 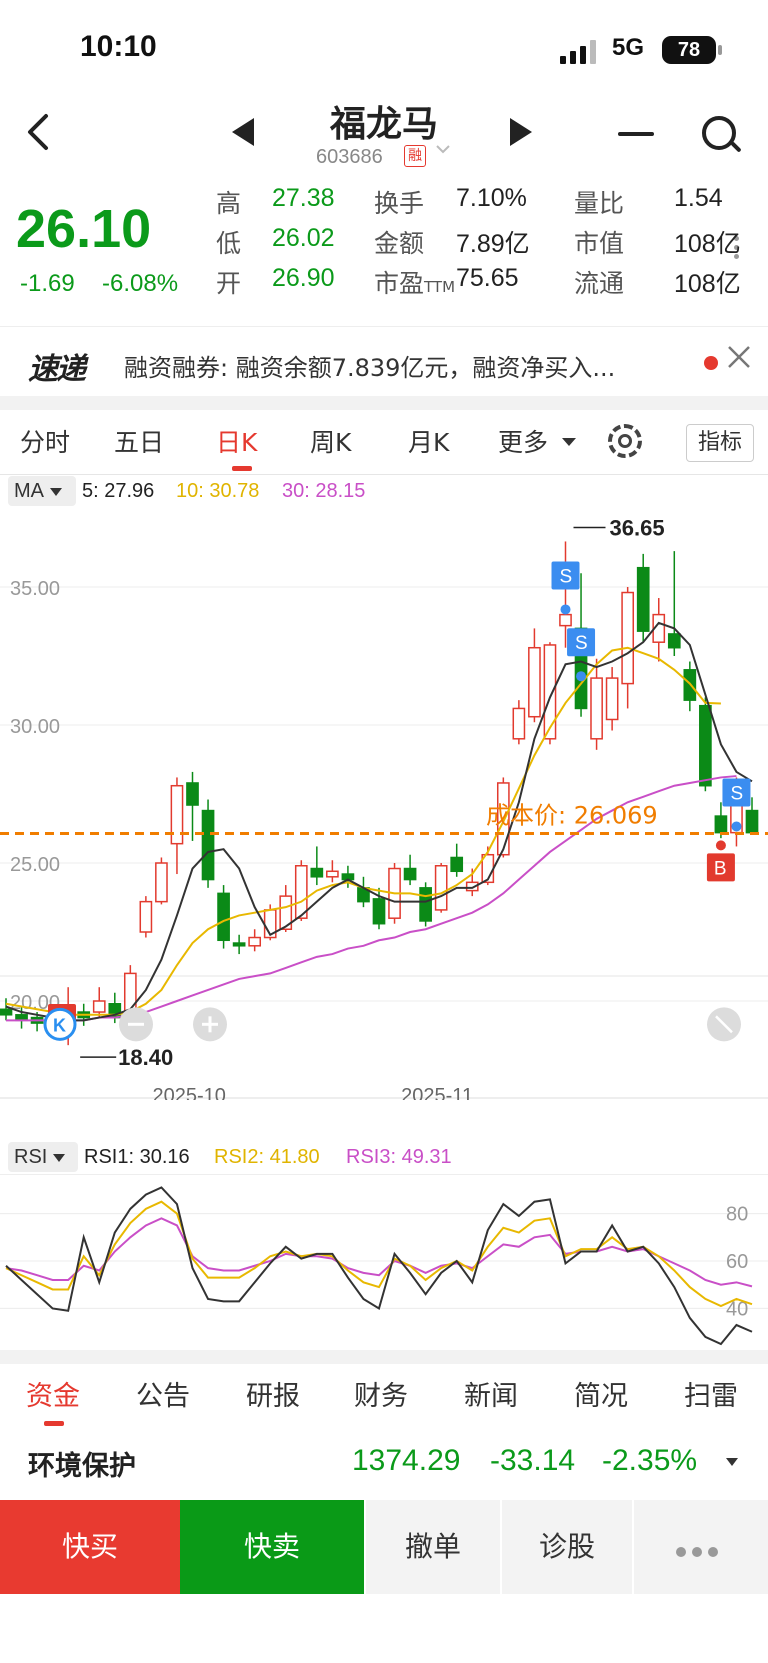 I want to click on diagnose-button: 诊股, so click(x=567, y=1547).